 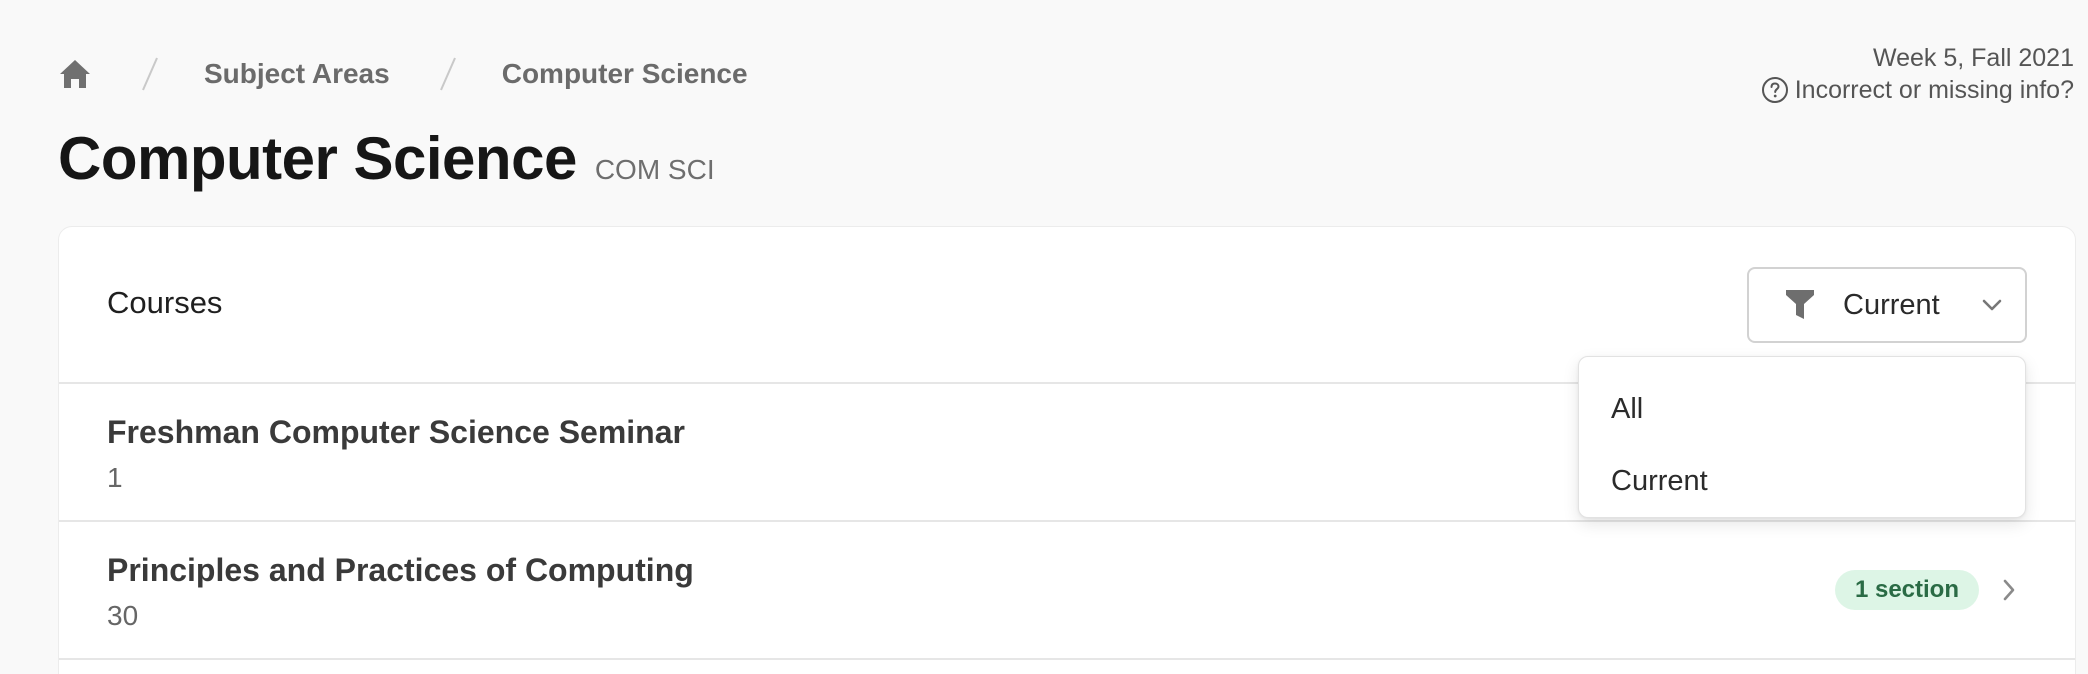 I want to click on courses-card-title: Courses, so click(x=165, y=302).